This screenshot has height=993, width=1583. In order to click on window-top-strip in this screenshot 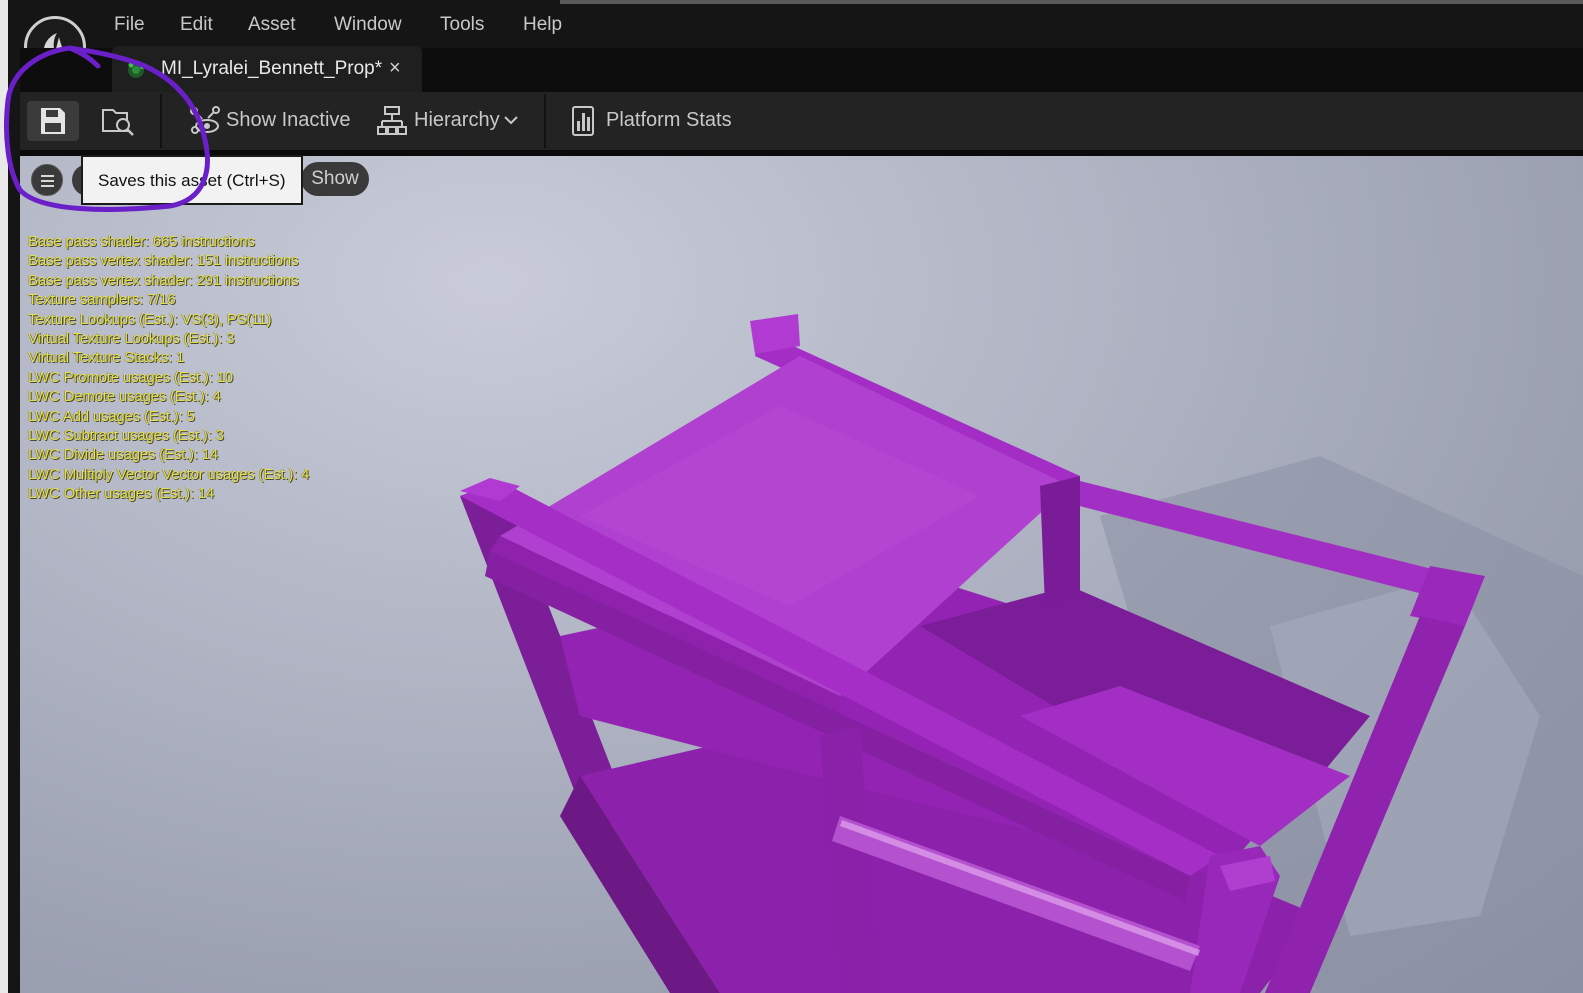, I will do `click(1071, 2)`.